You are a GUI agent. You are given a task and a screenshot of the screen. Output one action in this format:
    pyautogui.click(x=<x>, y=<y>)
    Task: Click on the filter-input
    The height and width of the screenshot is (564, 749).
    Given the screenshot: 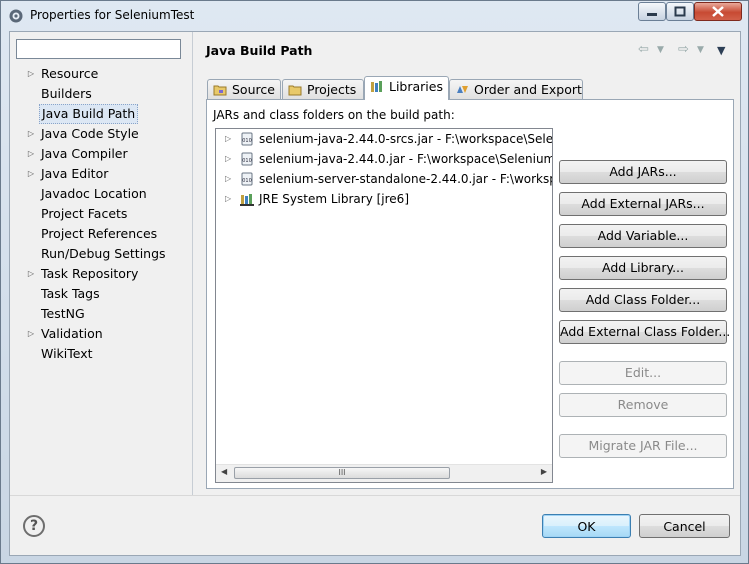 What is the action you would take?
    pyautogui.click(x=98, y=49)
    